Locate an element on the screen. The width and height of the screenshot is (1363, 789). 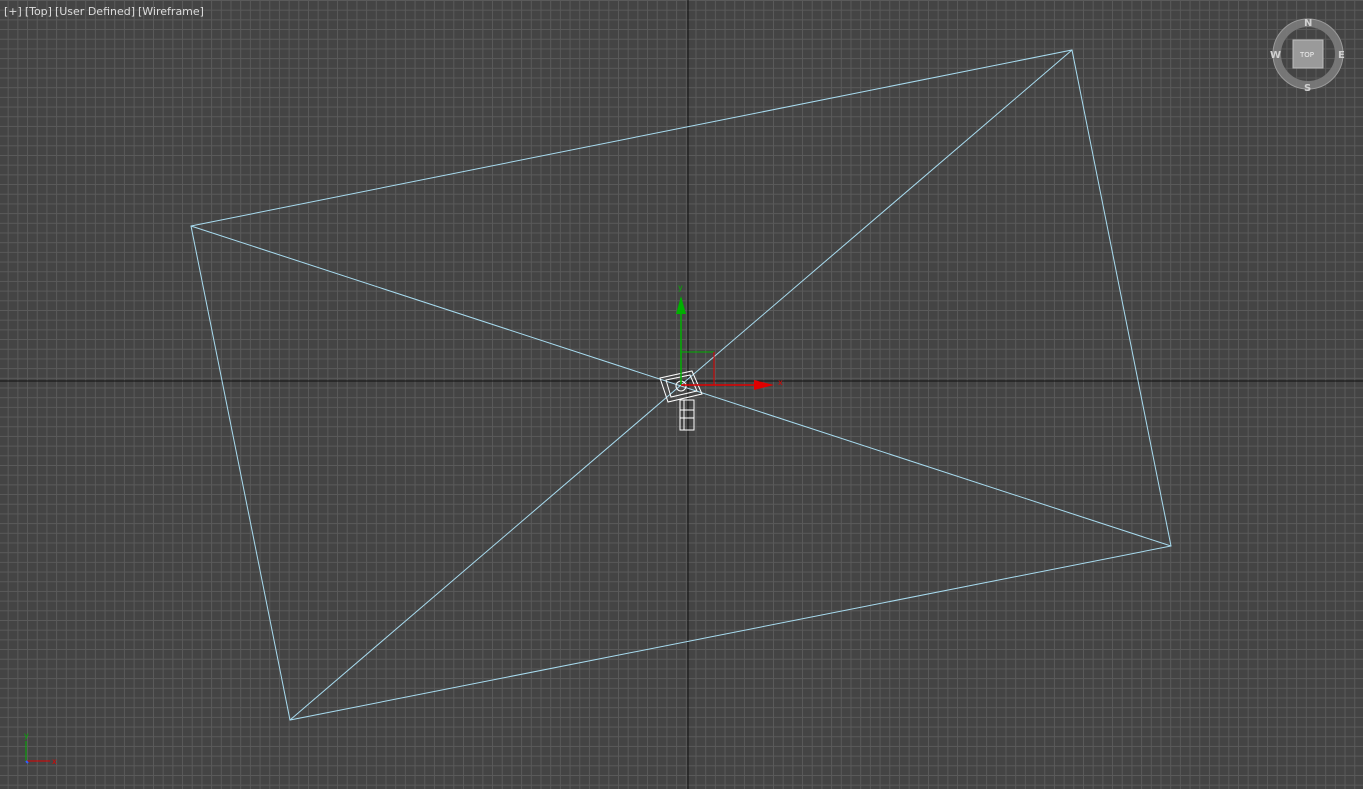
transform-gizmo: y x is located at coordinates (729, 336).